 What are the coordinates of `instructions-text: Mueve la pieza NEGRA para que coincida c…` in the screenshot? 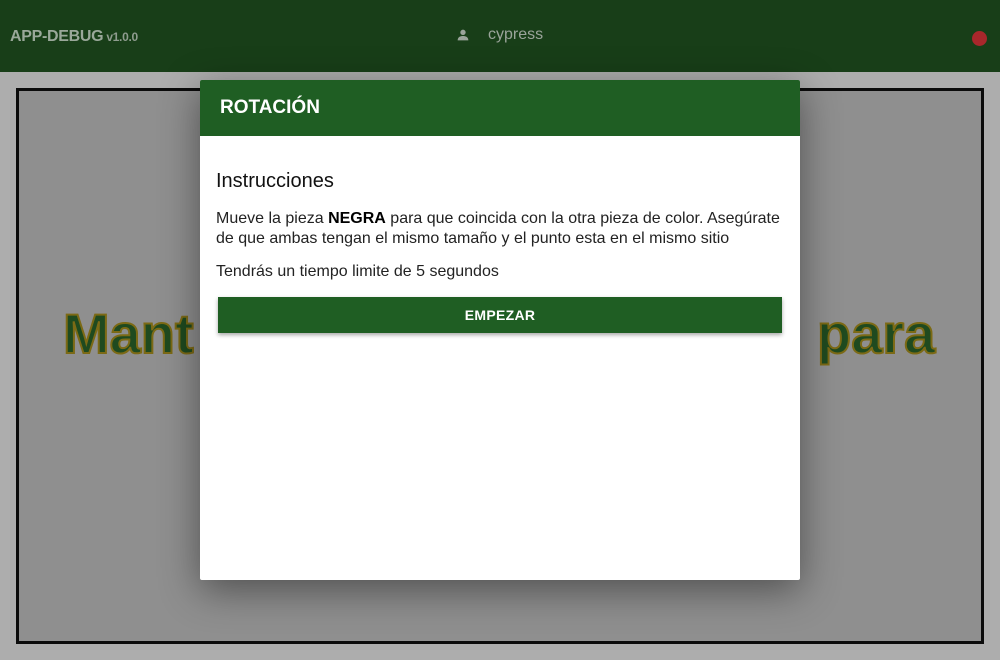 It's located at (500, 229).